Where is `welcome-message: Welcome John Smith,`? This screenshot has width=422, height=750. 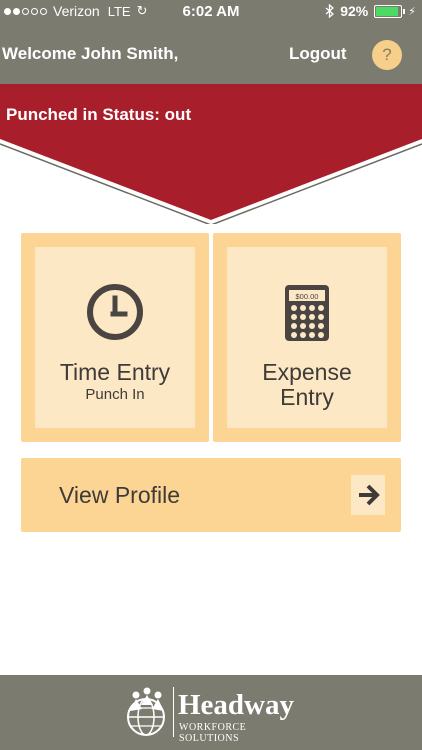 welcome-message: Welcome John Smith, is located at coordinates (90, 53).